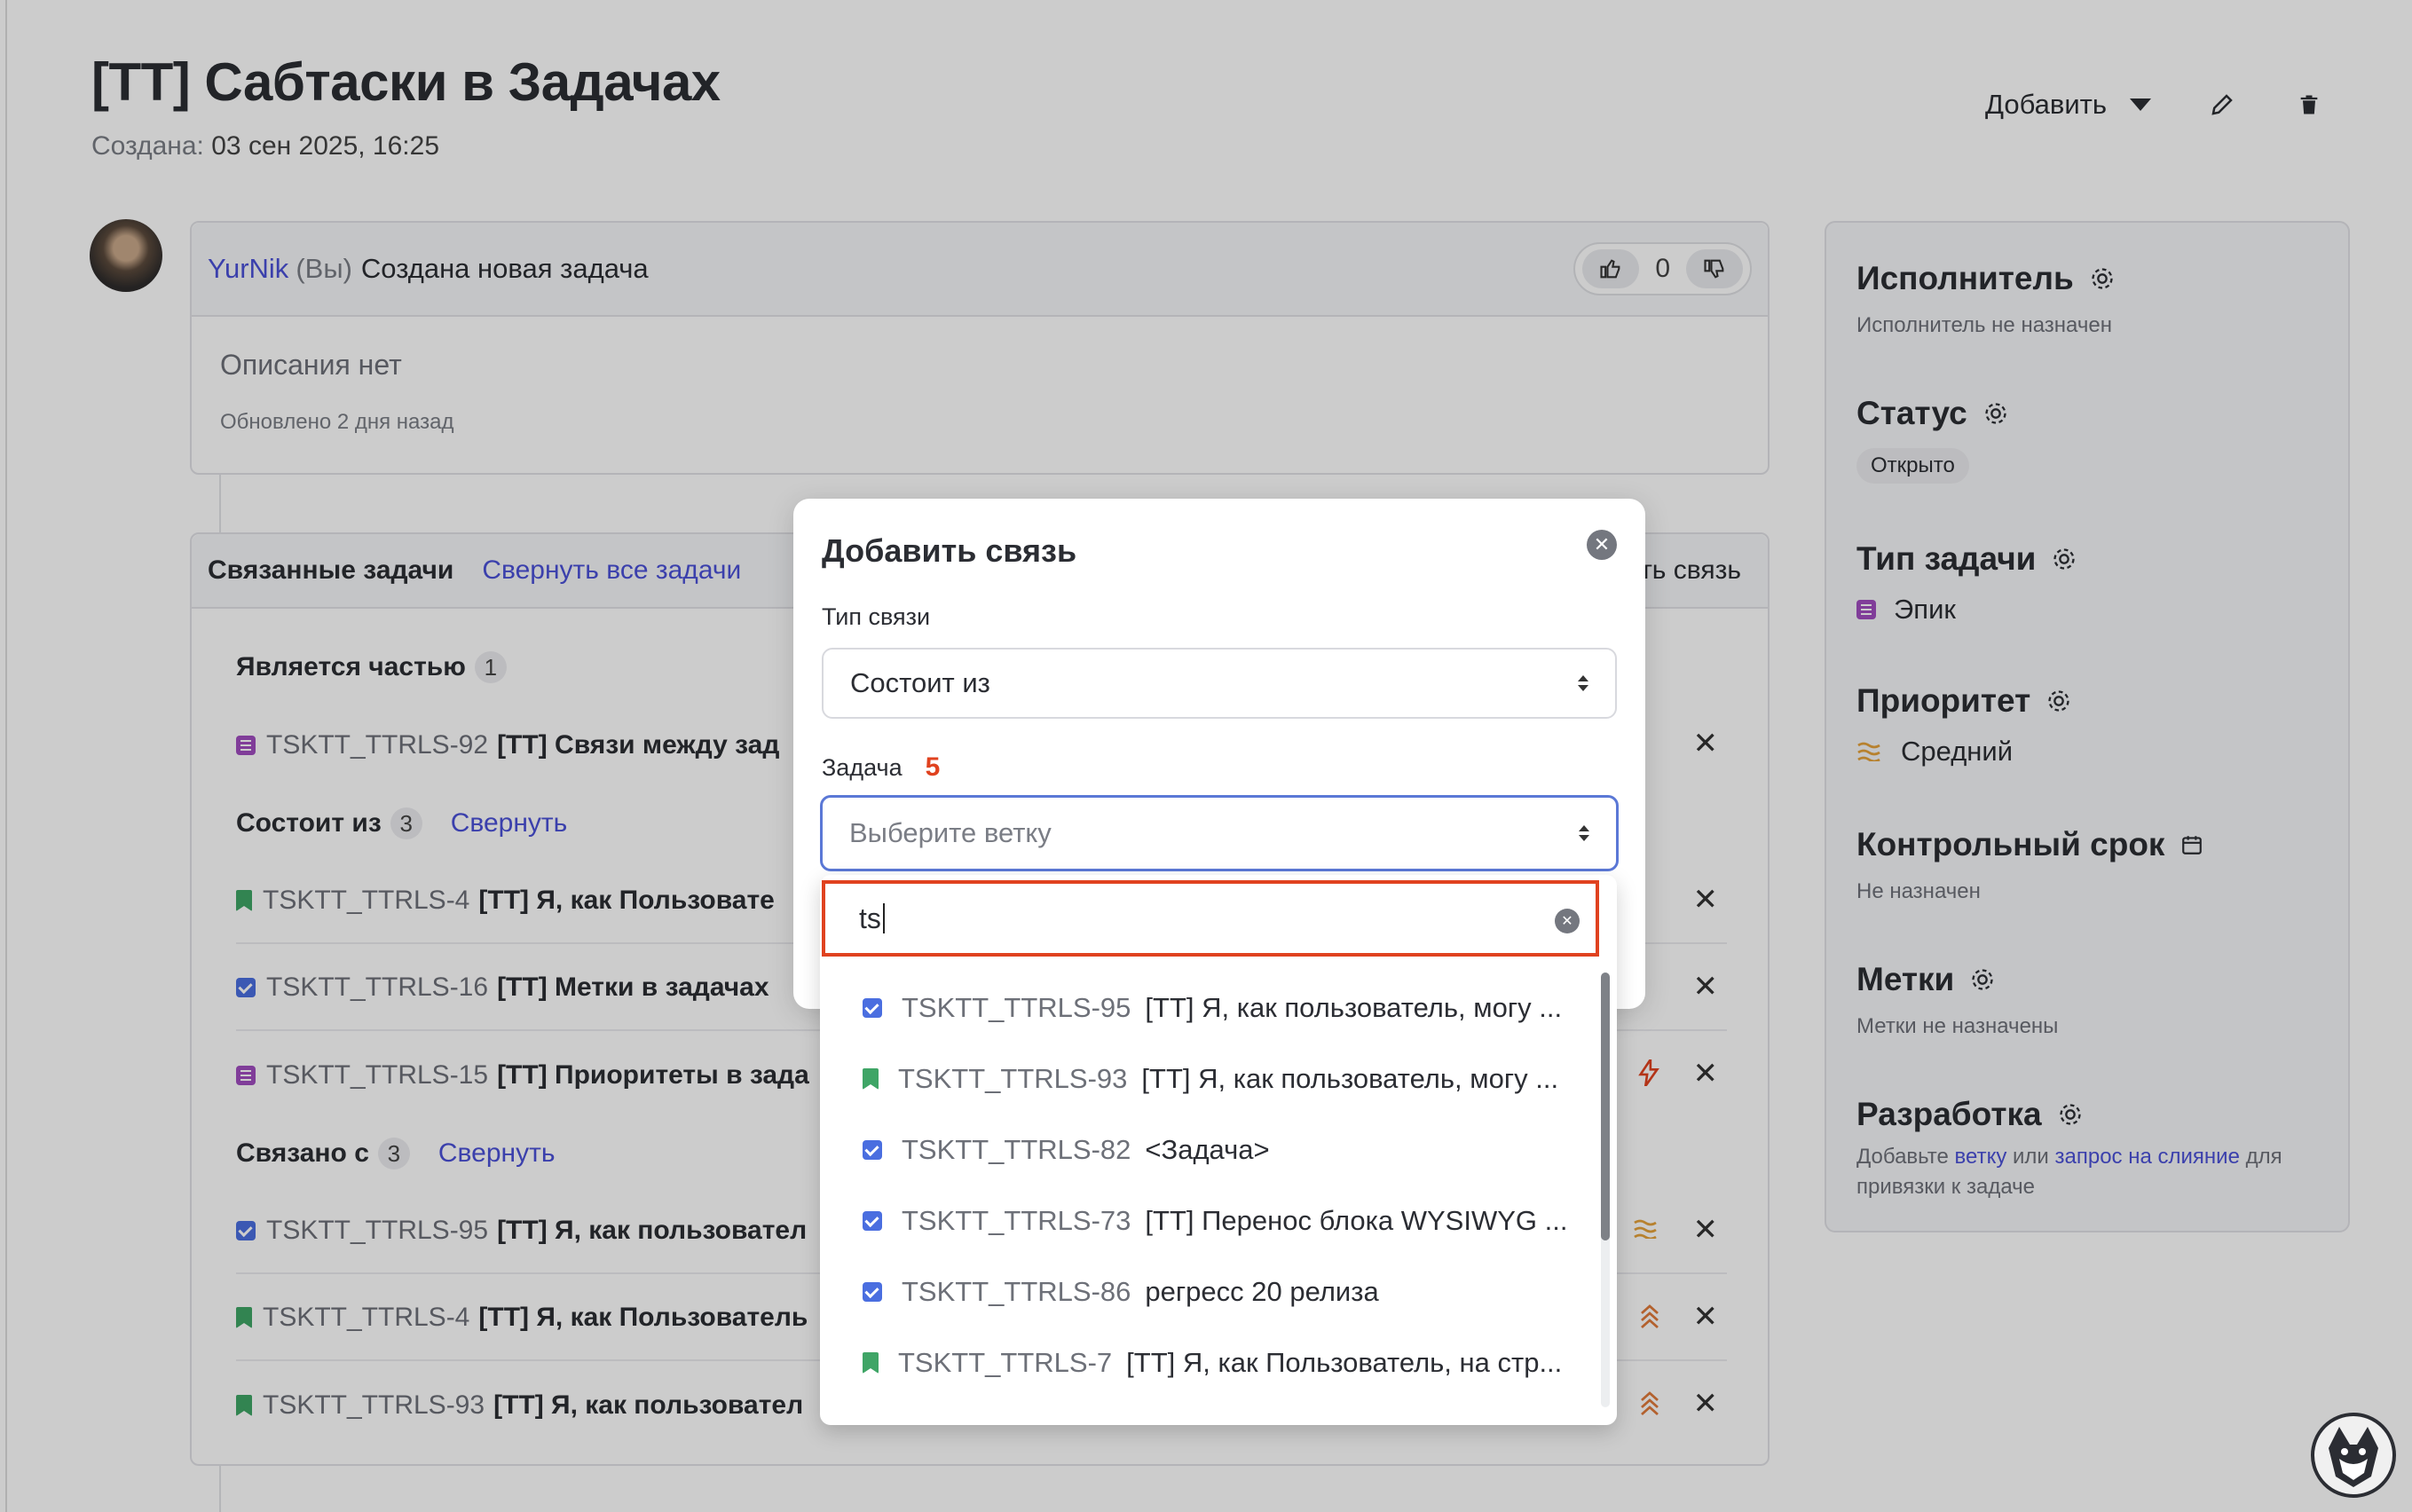  What do you see at coordinates (1602, 545) in the screenshot?
I see `close-icon: ✕` at bounding box center [1602, 545].